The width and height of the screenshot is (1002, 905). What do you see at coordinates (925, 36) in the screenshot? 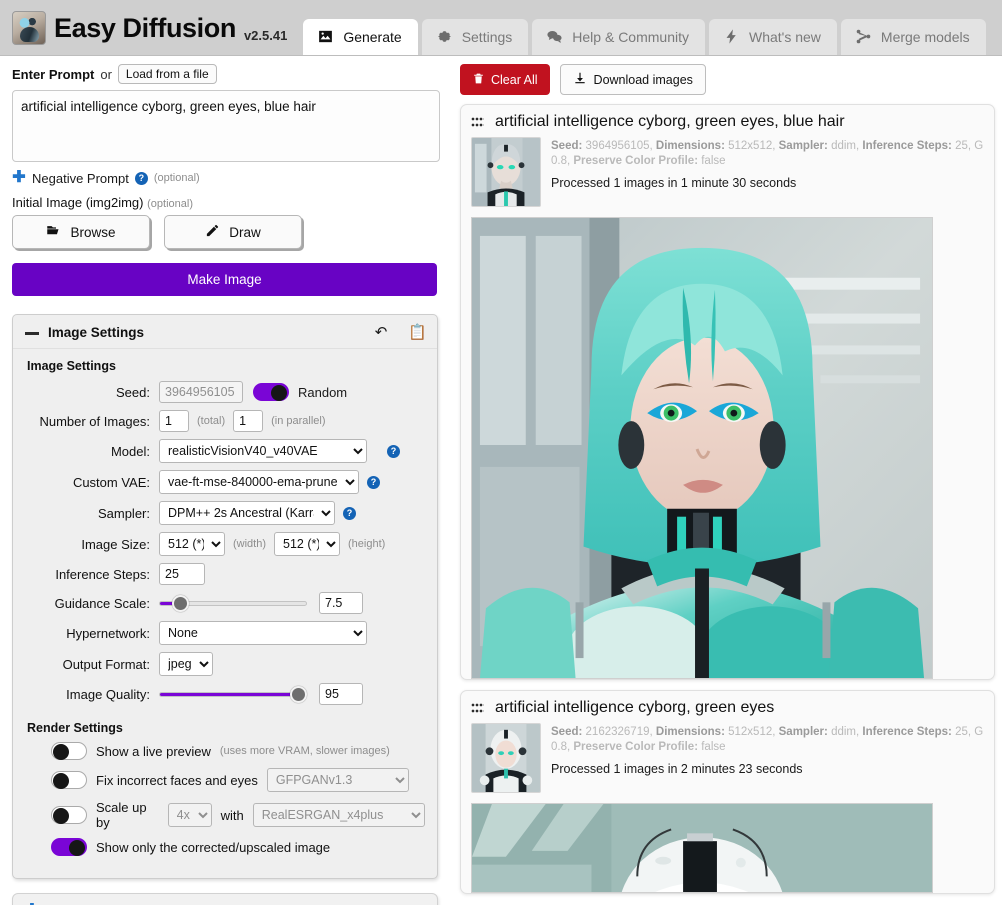
I see `tab-merge-models-label: Merge models` at bounding box center [925, 36].